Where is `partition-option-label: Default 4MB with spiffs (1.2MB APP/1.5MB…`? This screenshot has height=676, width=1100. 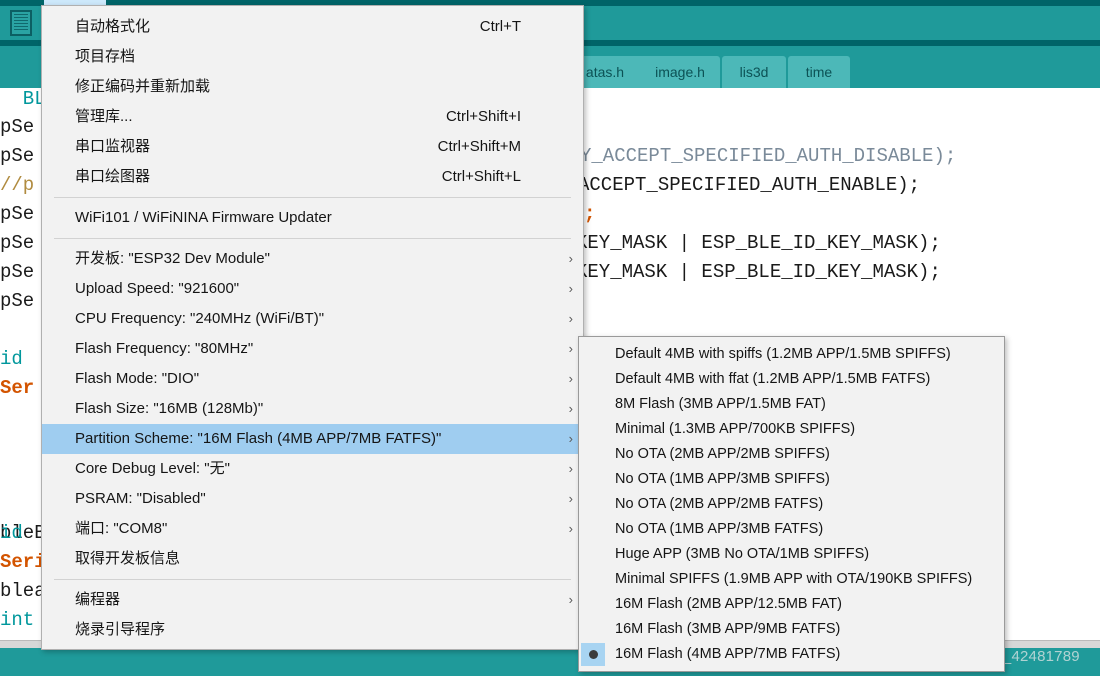
partition-option-label: Default 4MB with spiffs (1.2MB APP/1.5MB… is located at coordinates (783, 354).